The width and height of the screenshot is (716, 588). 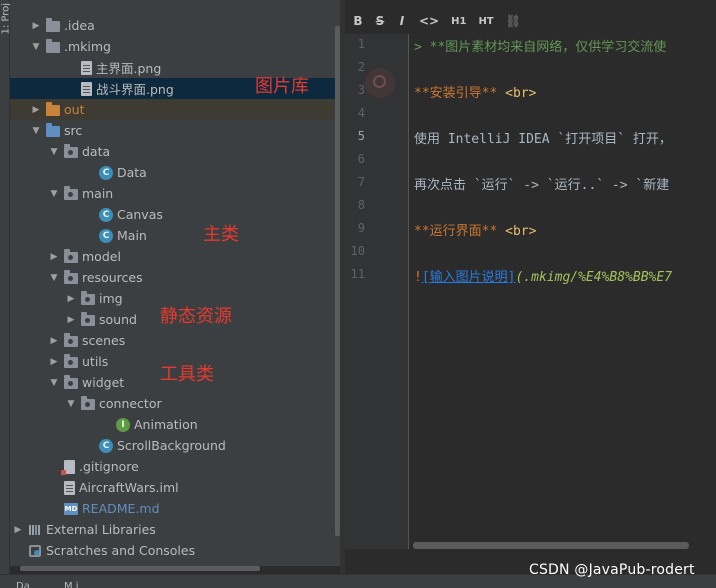 I want to click on line-7-text: 再次点击 `运行` -> `运行..` -> `新建, so click(x=542, y=185).